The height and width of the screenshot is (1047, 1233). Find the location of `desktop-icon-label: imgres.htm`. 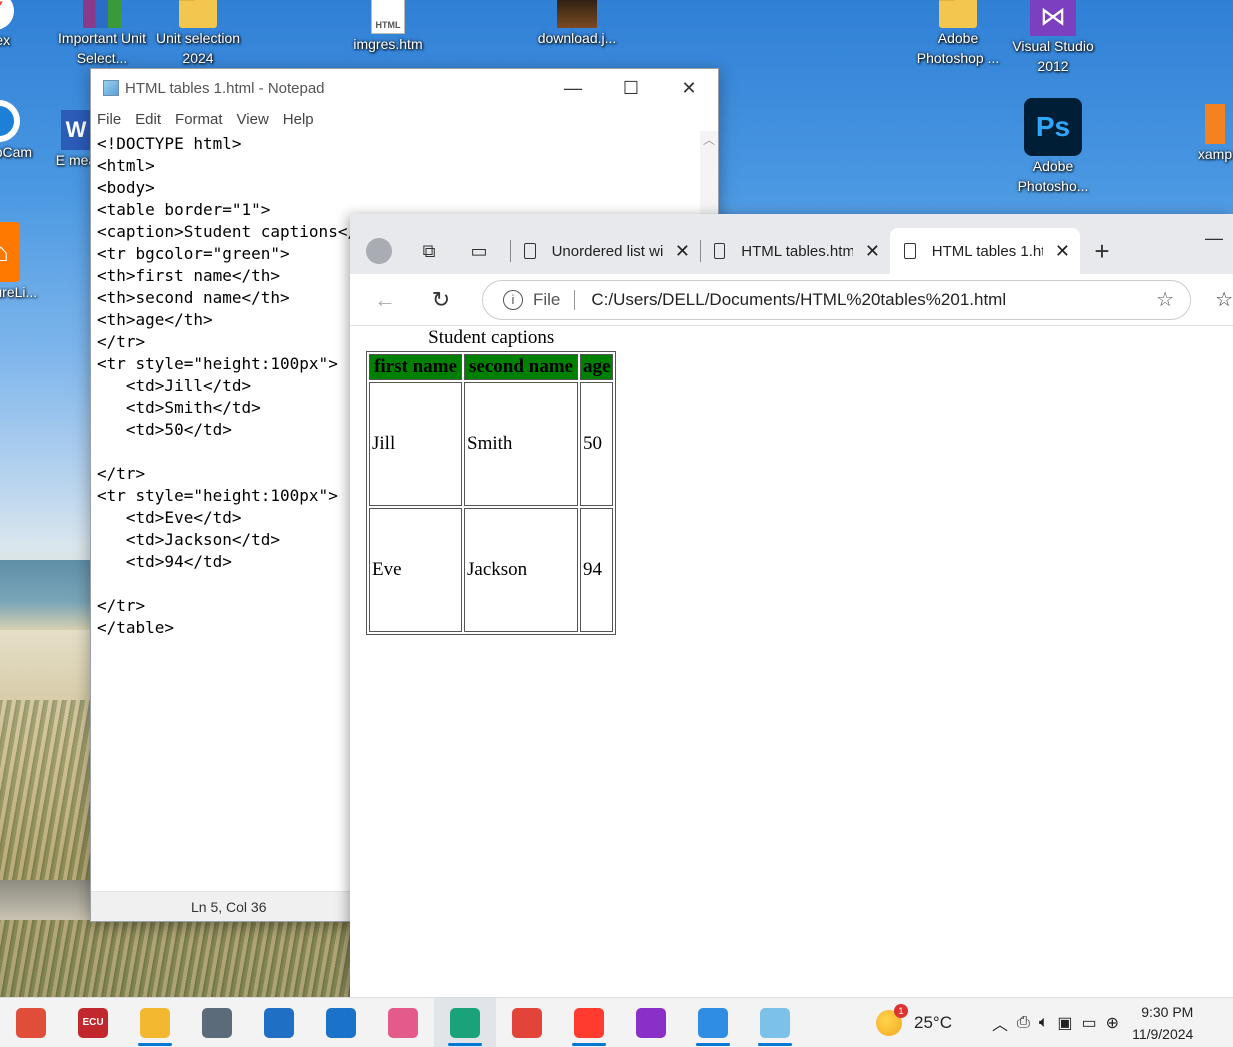

desktop-icon-label: imgres.htm is located at coordinates (388, 44).